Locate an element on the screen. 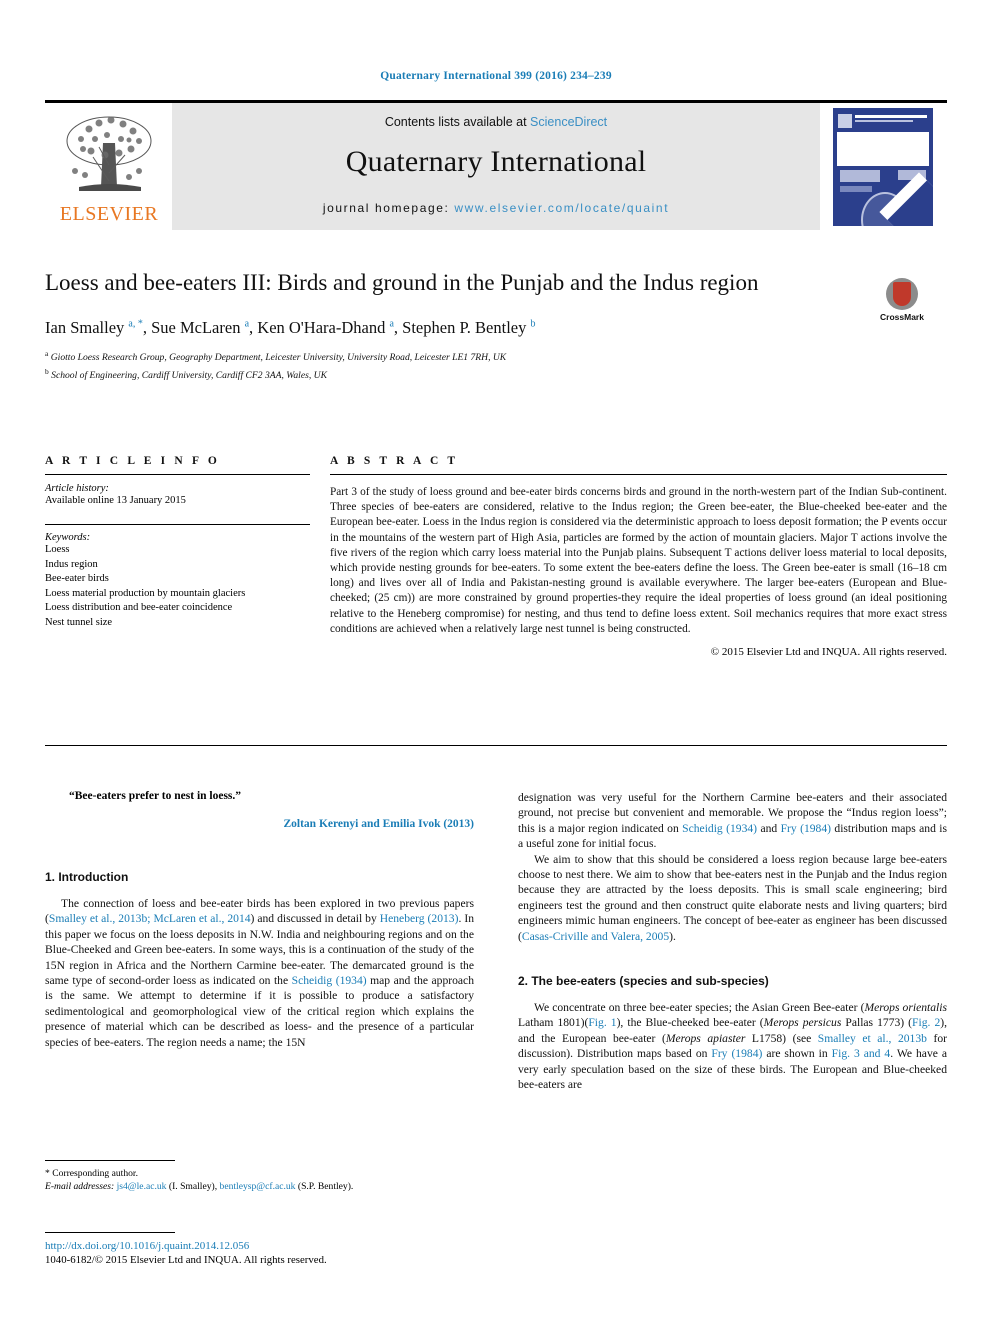 The width and height of the screenshot is (992, 1323). elsevier-wordmark: ELSEVIER is located at coordinates (109, 214).